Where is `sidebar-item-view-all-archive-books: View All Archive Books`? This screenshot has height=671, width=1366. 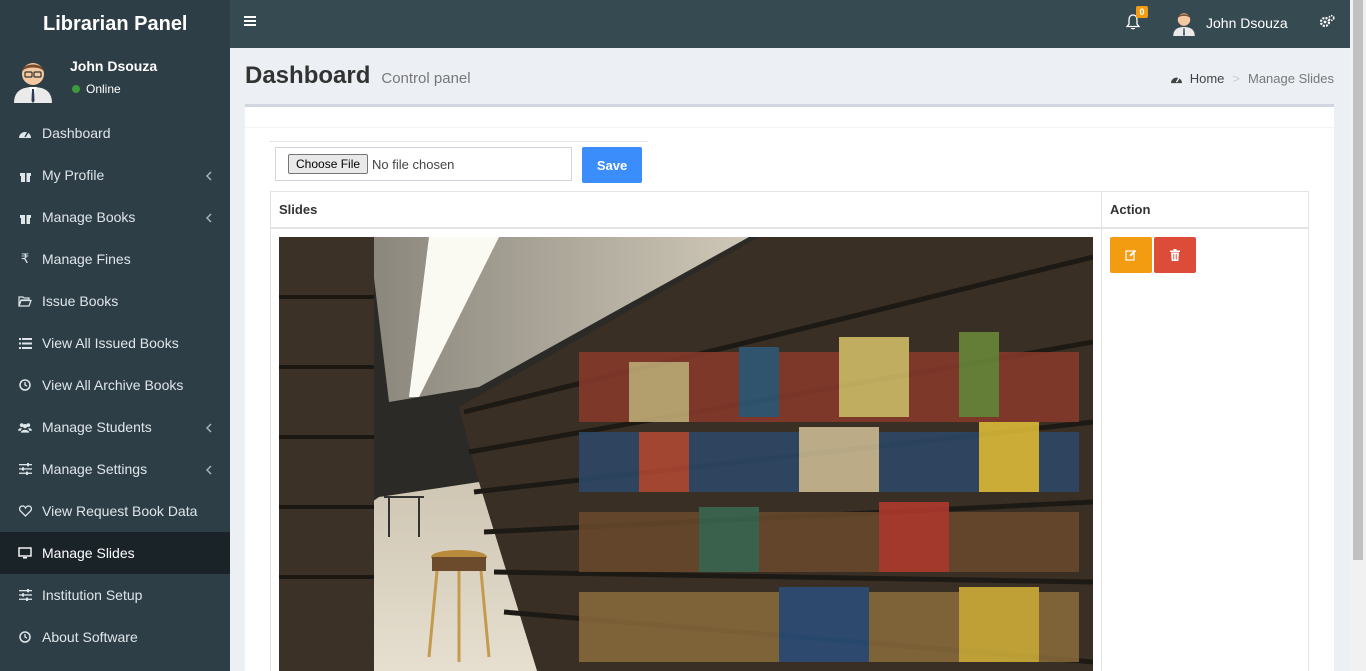
sidebar-item-view-all-archive-books: View All Archive Books is located at coordinates (115, 385).